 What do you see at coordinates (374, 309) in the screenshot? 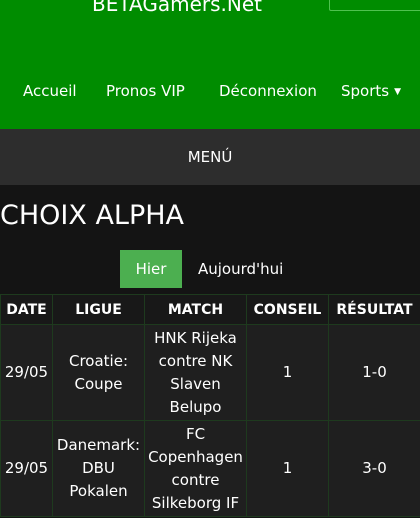
I see `column-header-result: RÉSULTAT` at bounding box center [374, 309].